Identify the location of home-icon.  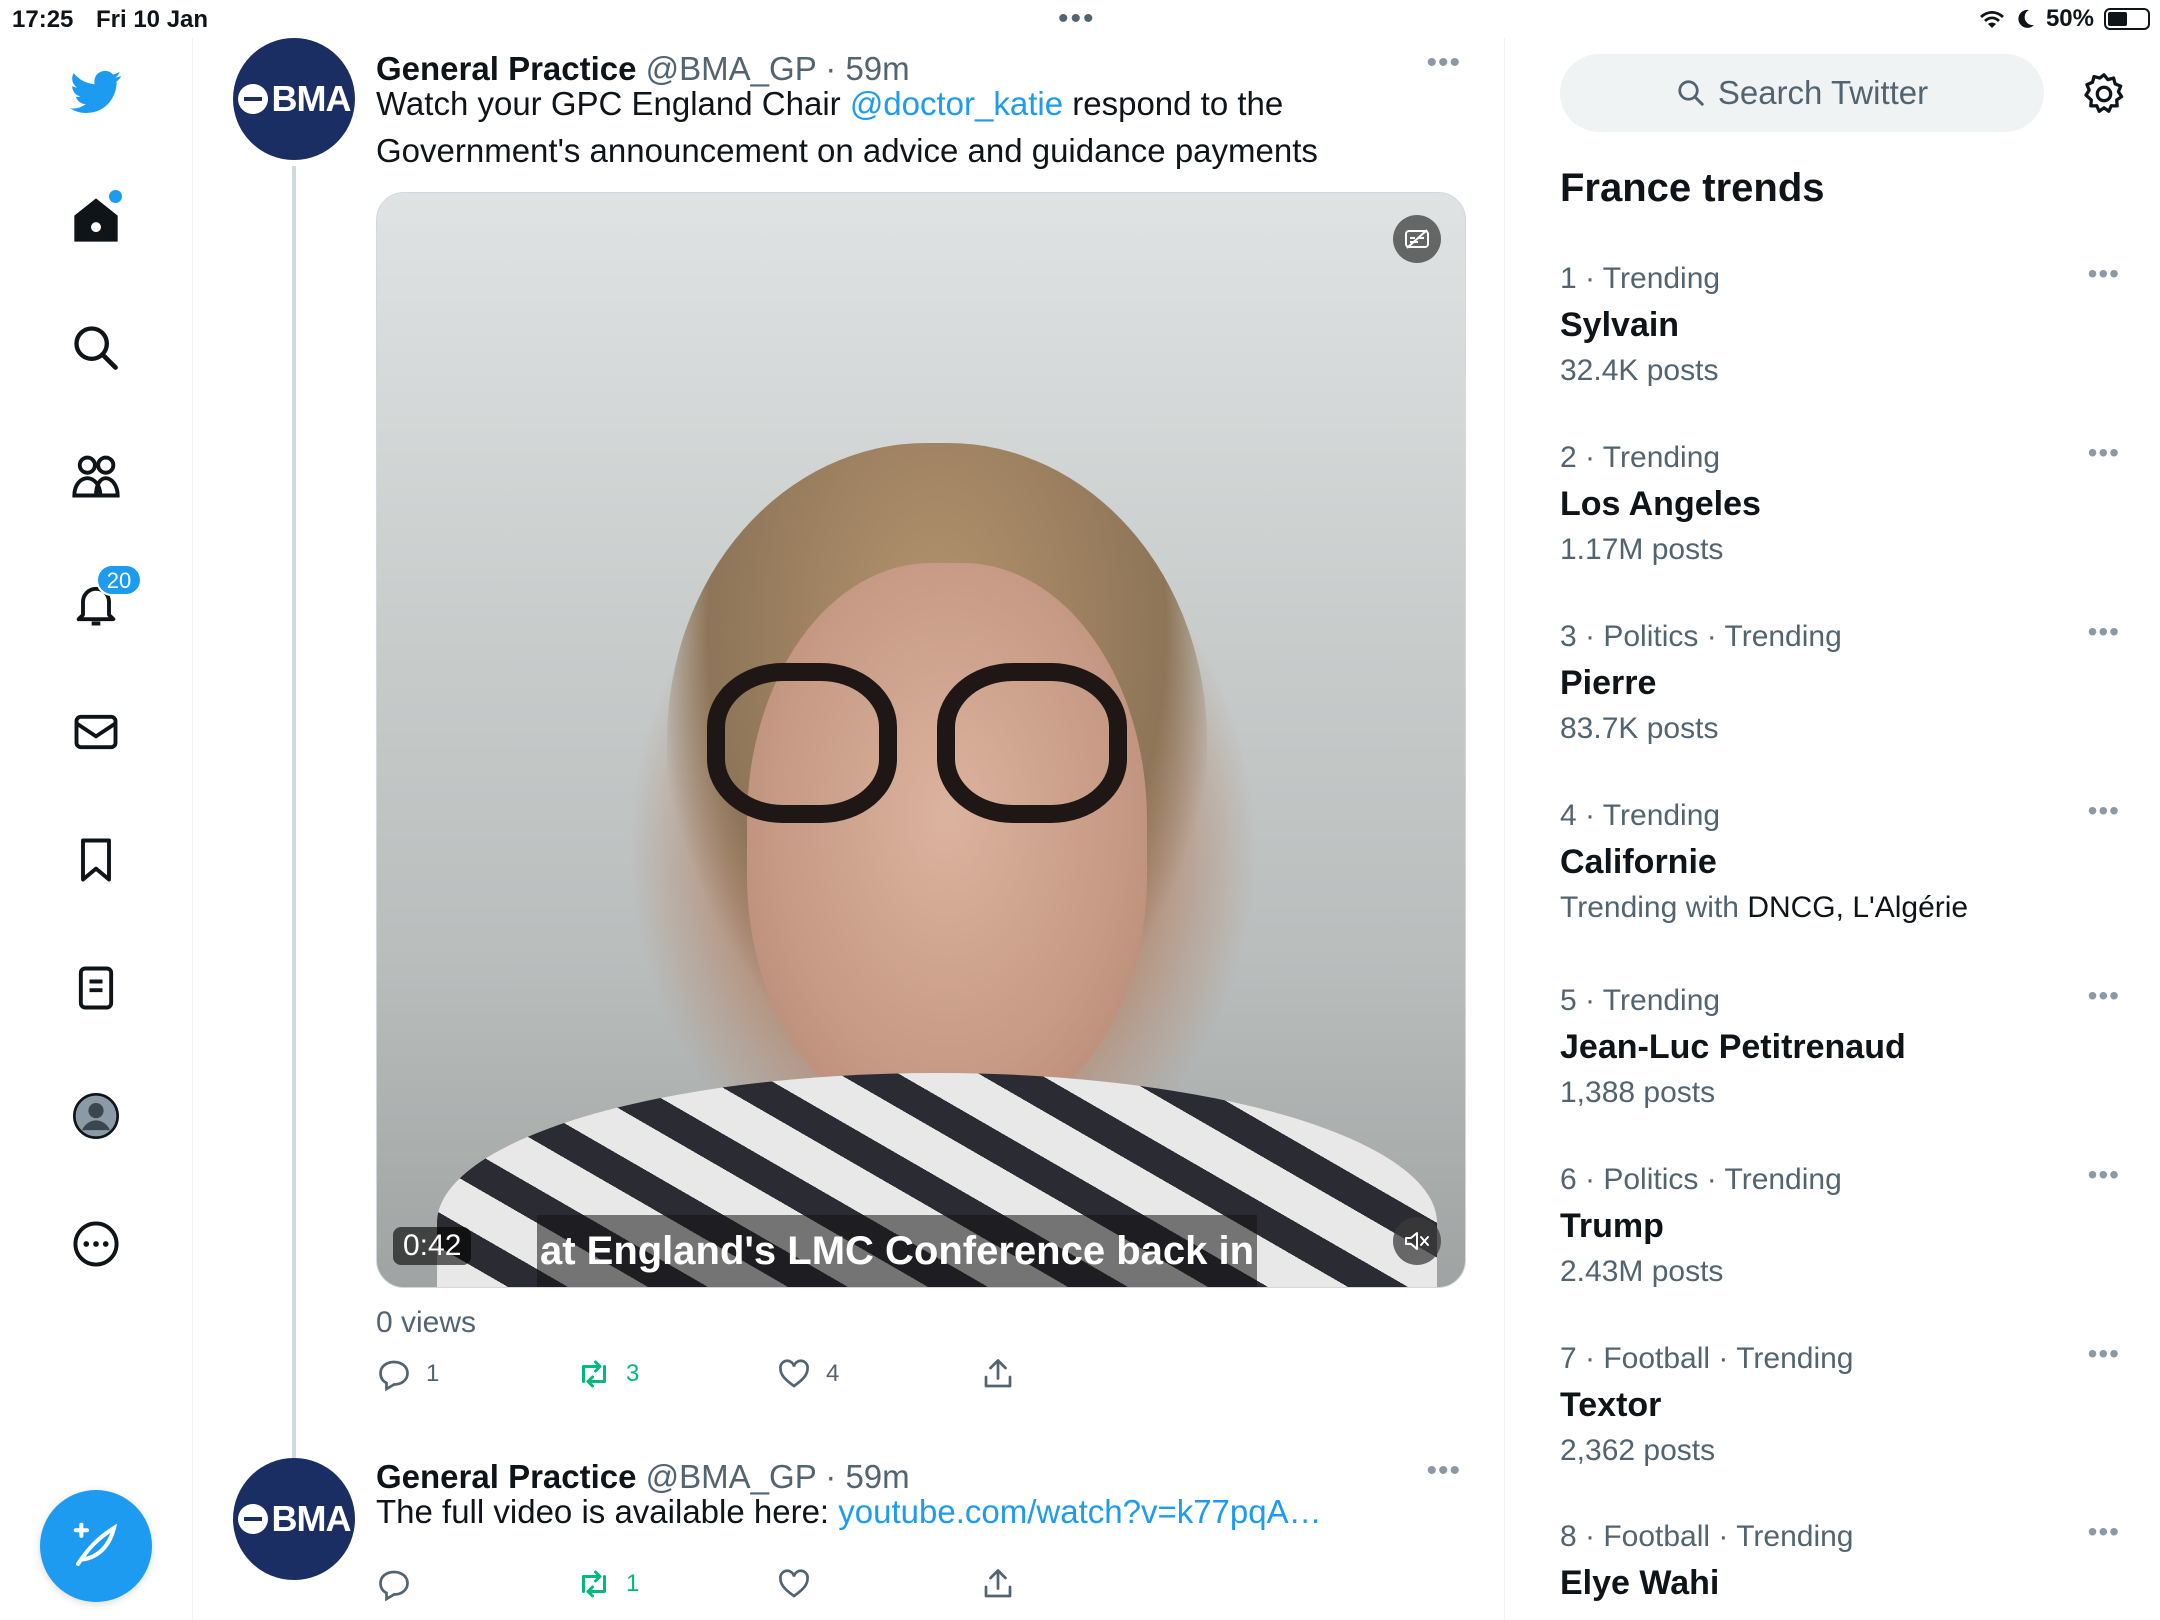
(96, 220).